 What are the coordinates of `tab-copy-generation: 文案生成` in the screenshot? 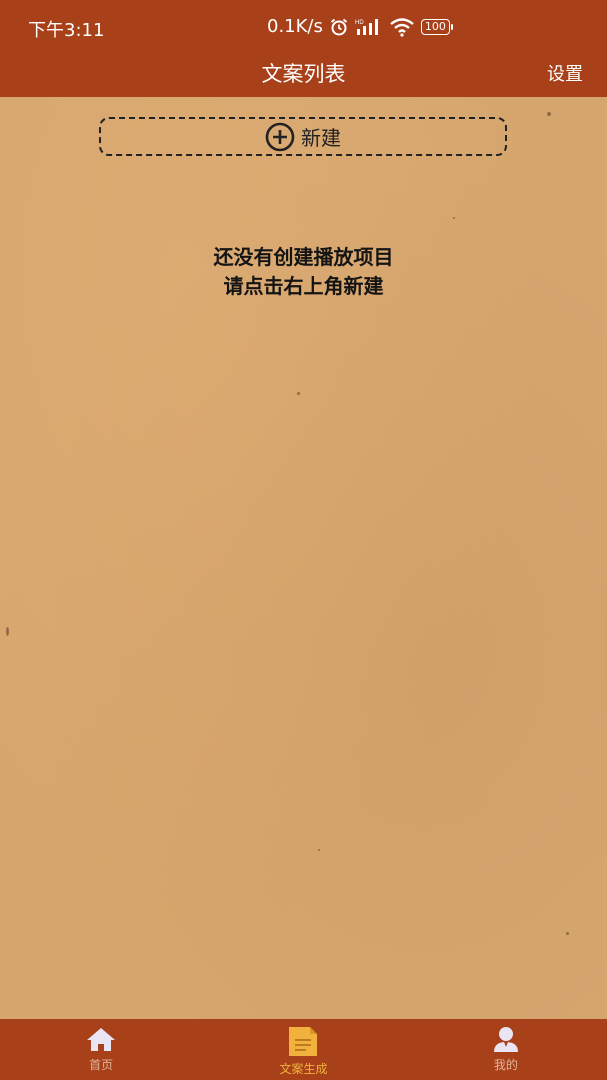 It's located at (303, 1049).